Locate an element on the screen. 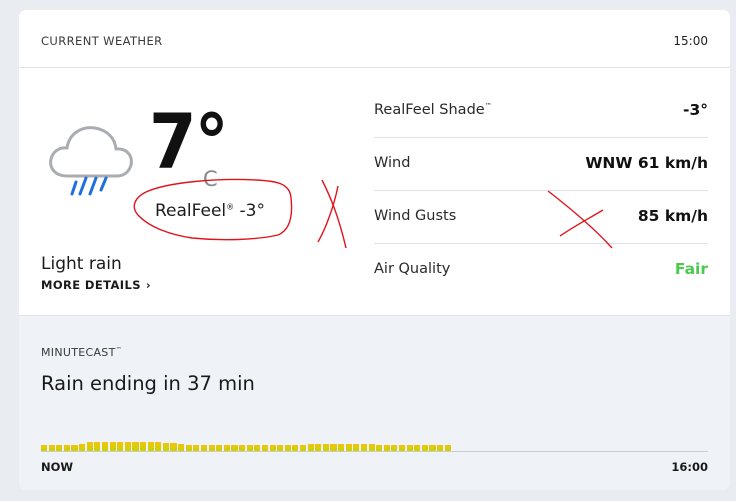 The height and width of the screenshot is (501, 736). detail-label: RealFeel Shade™ is located at coordinates (433, 110).